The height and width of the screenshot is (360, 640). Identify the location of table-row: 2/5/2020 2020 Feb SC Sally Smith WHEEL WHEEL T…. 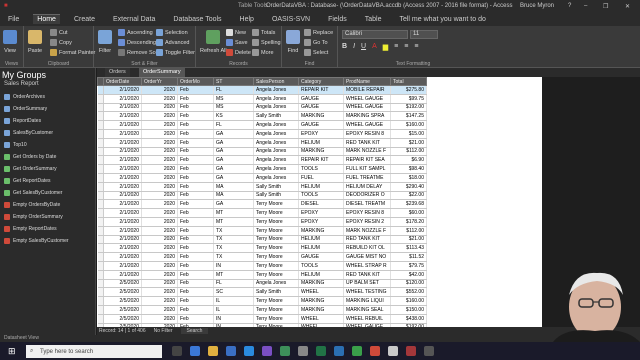
(262, 292).